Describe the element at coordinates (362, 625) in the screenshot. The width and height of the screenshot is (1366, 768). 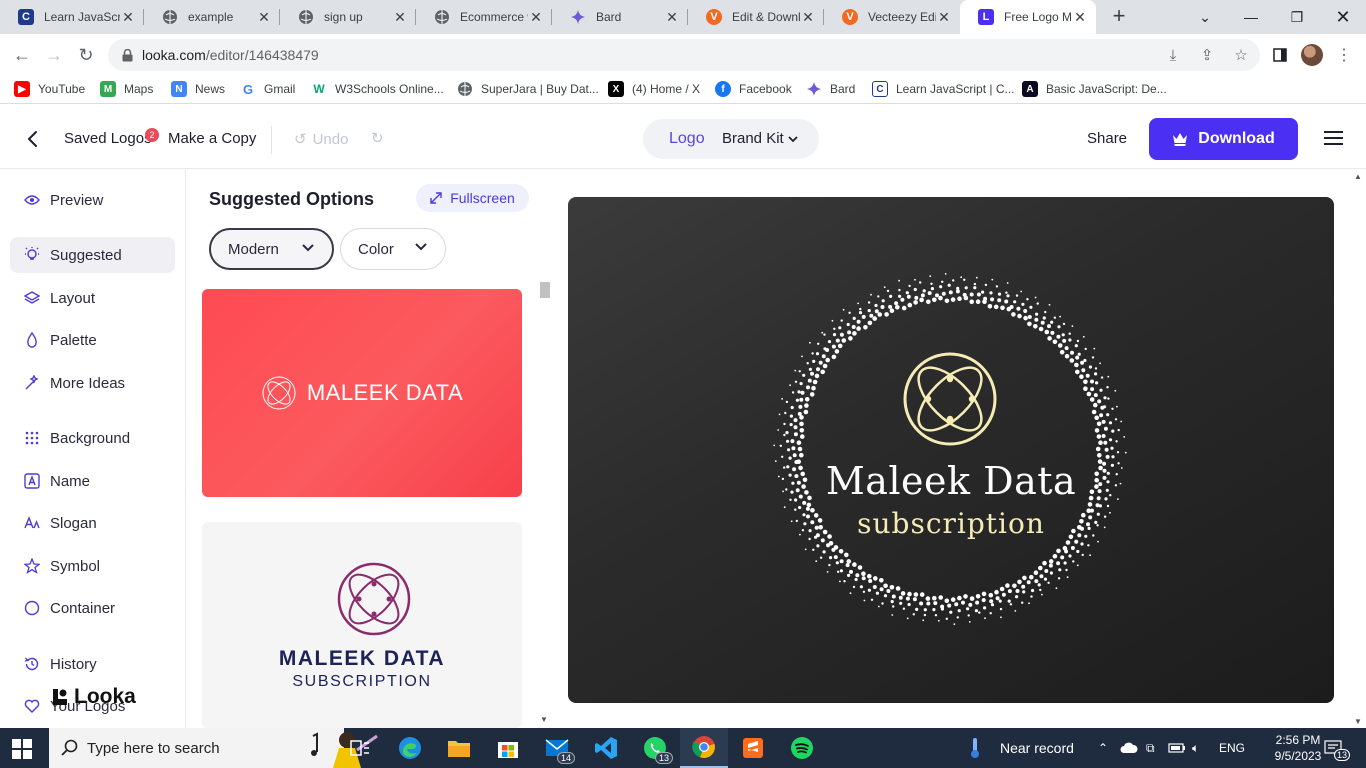
I see `logo-option-card: MALEEK DATA SUBSCRIPTION` at that location.